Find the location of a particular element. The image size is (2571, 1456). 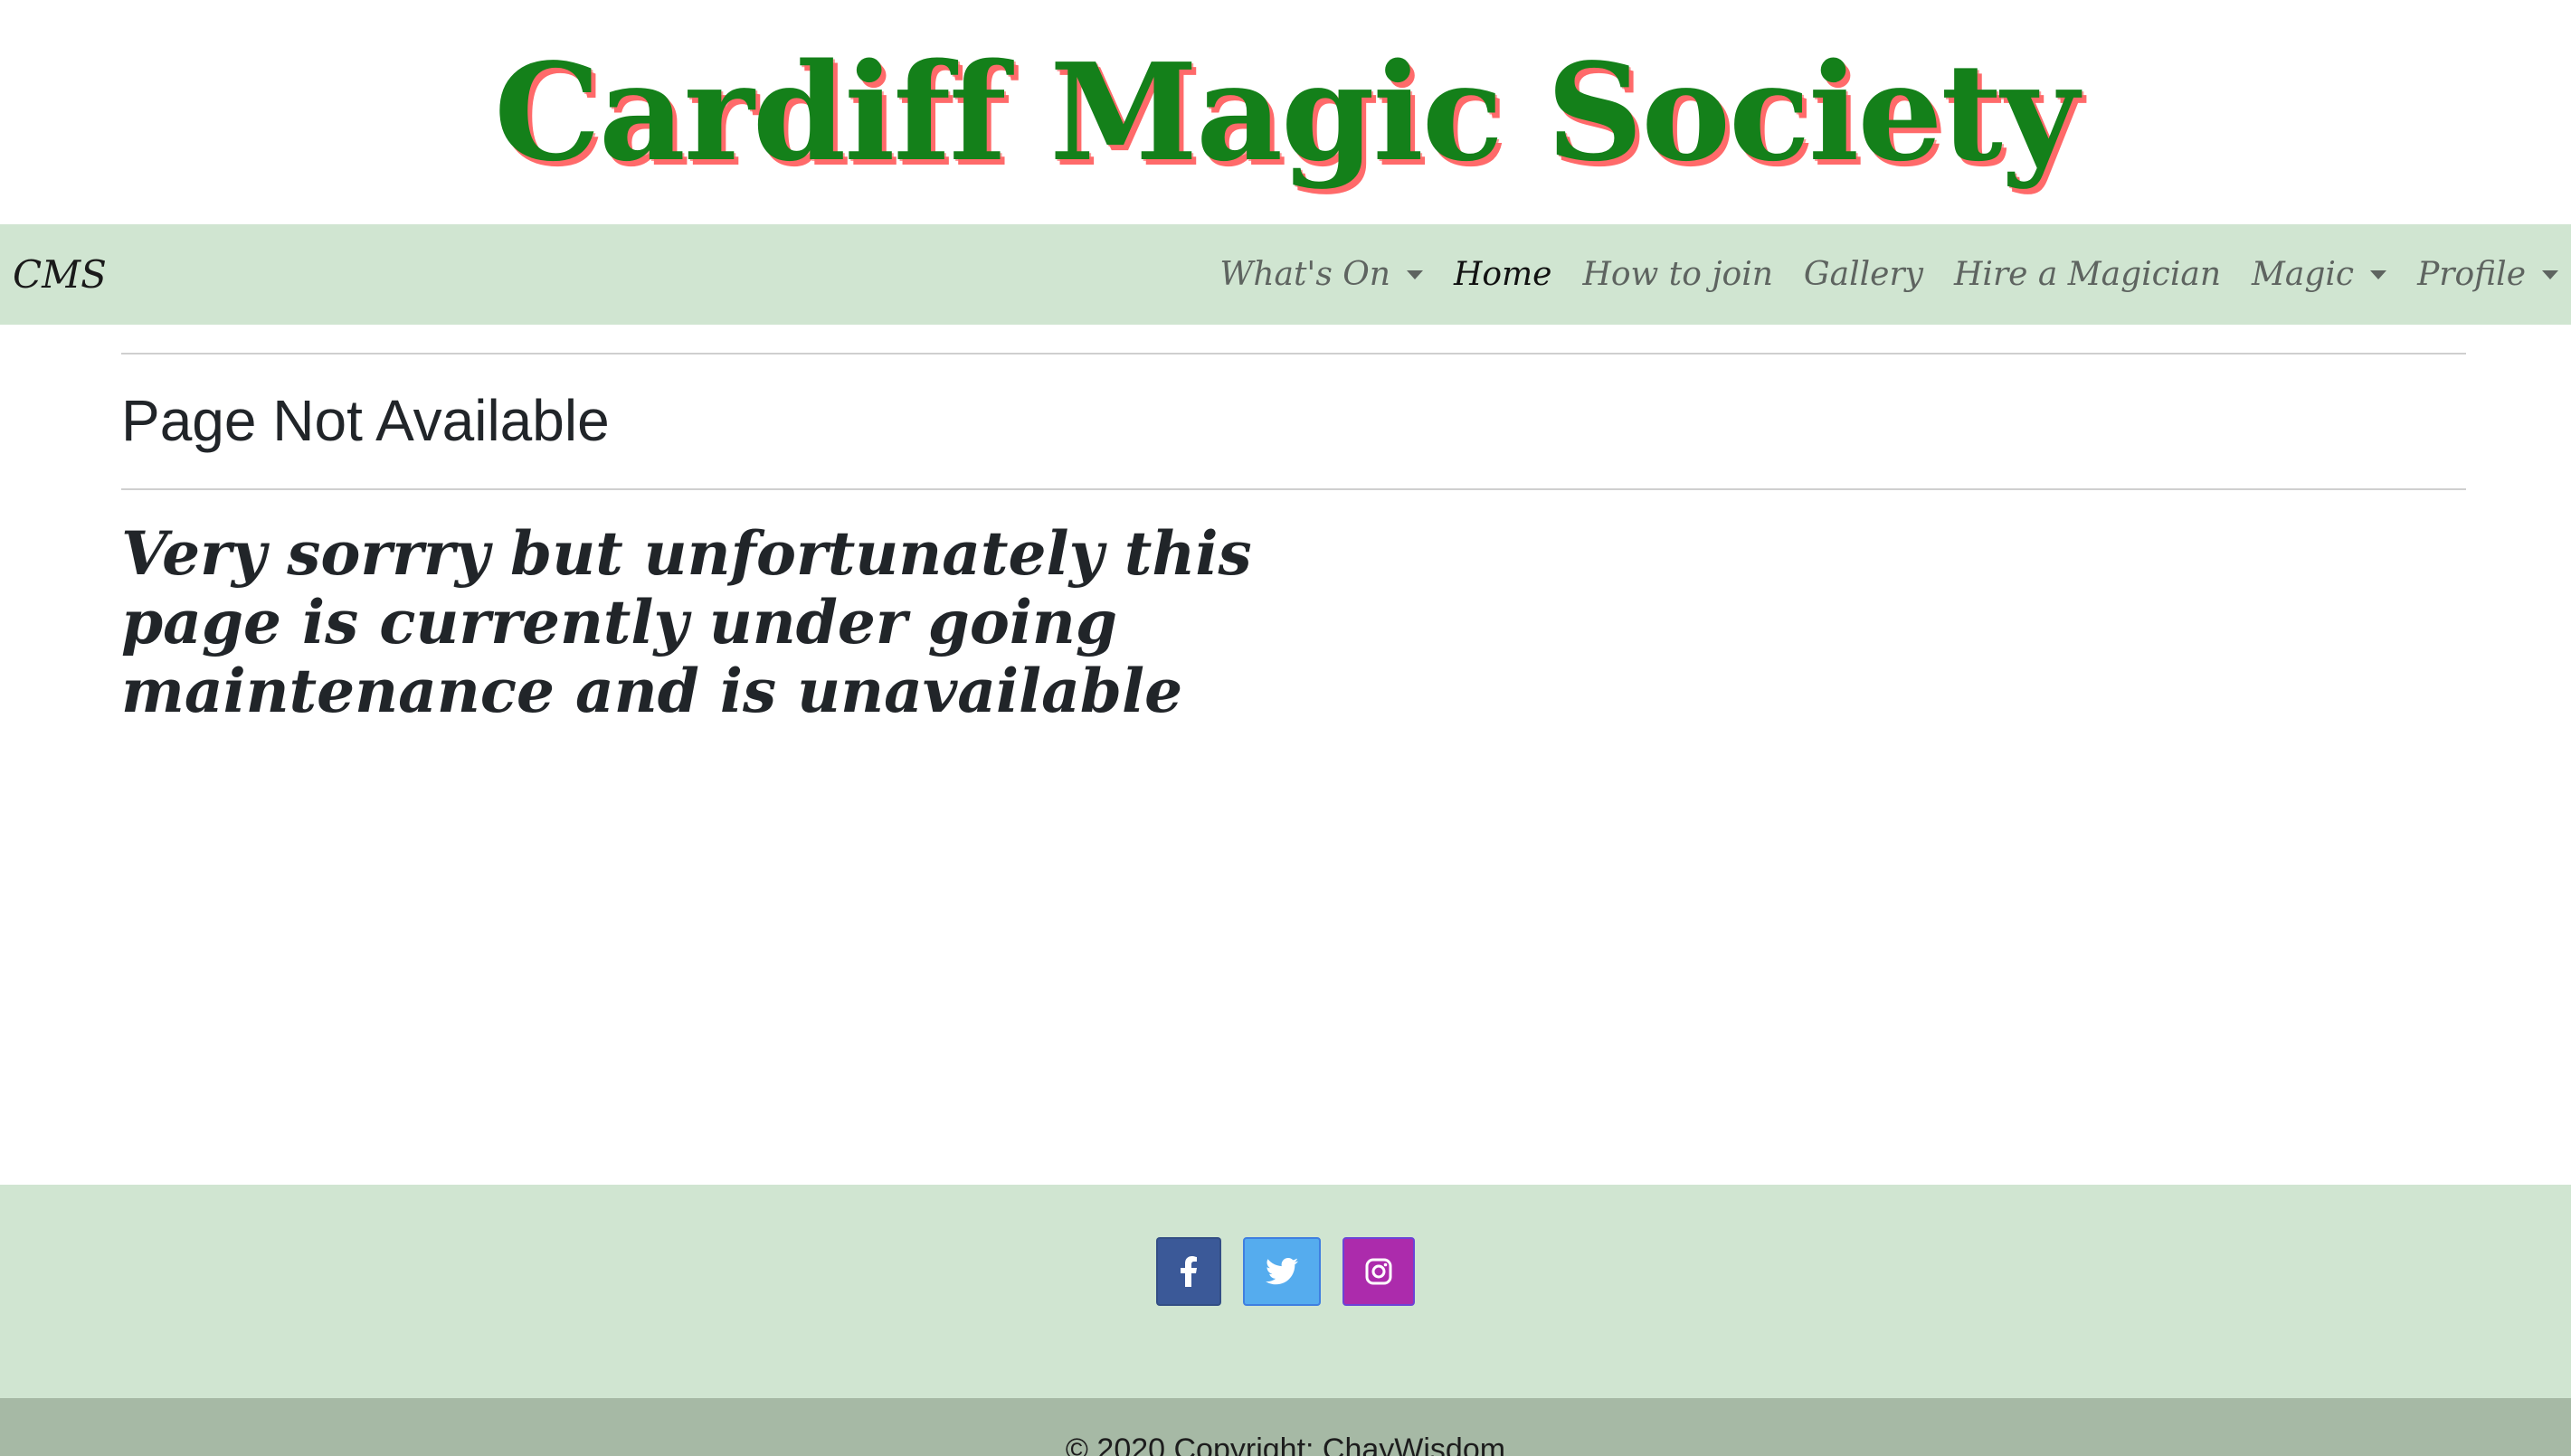

copyright-text: © 2020 Copyright: ChayWisdom is located at coordinates (1285, 1444).